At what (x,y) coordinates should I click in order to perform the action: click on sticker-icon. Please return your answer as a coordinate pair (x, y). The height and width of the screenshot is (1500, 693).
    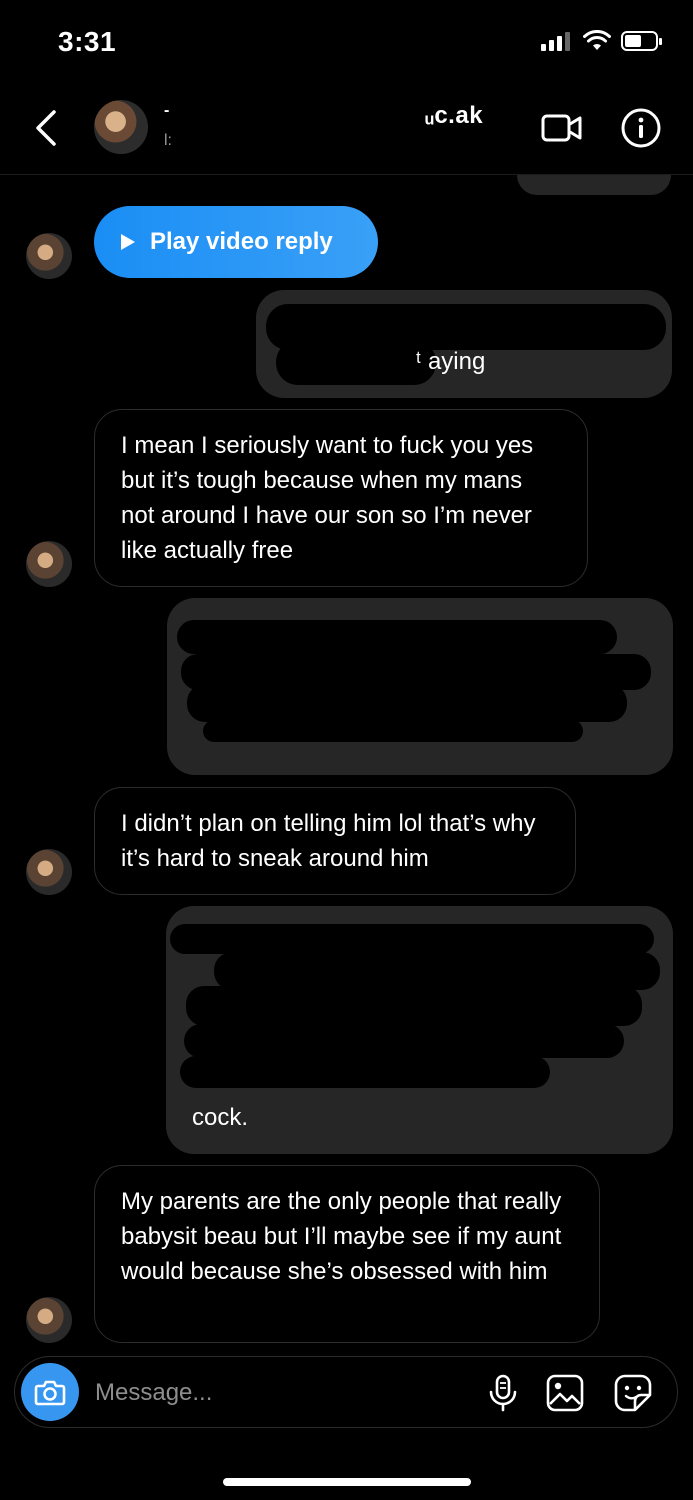
    Looking at the image, I should click on (633, 1393).